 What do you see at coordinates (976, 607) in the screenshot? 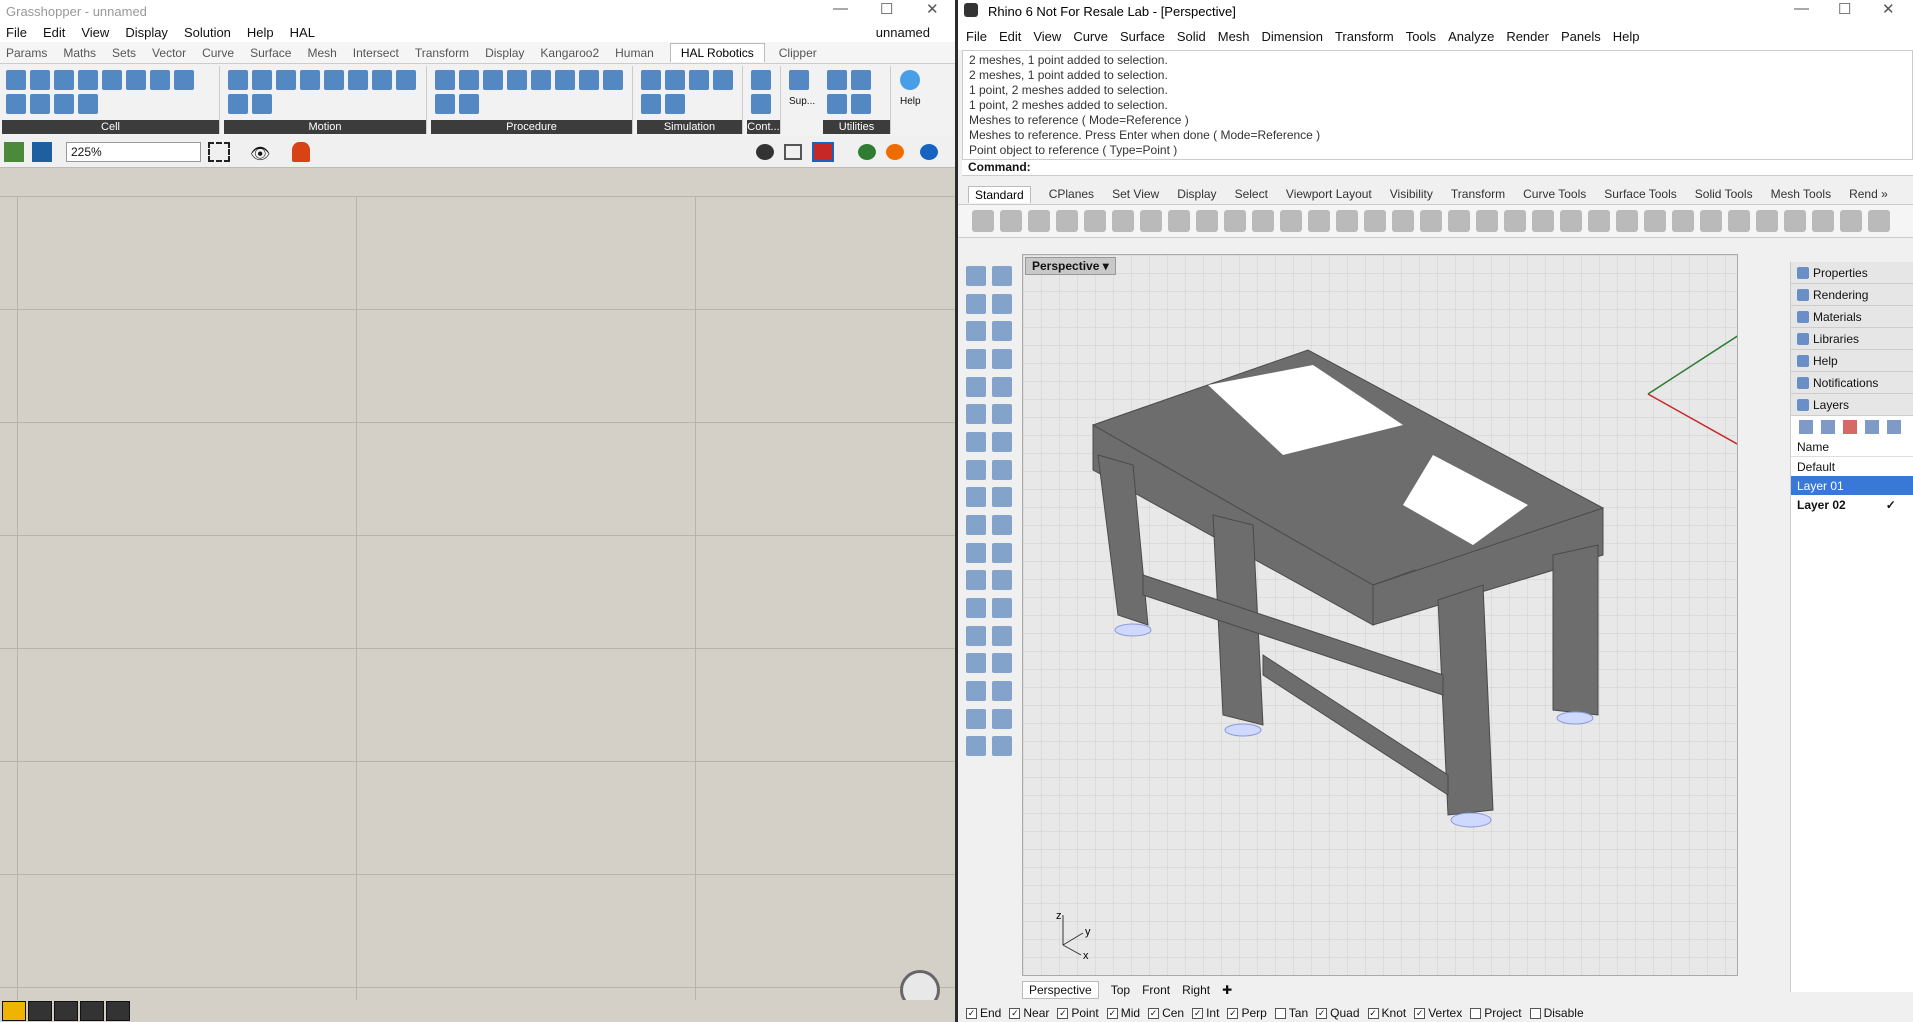
I see `text-tool-icon` at bounding box center [976, 607].